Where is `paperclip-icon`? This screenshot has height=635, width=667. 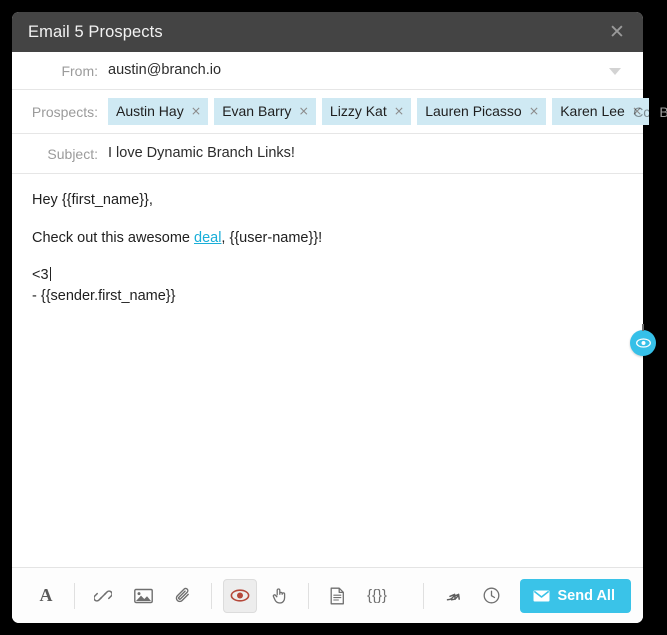 paperclip-icon is located at coordinates (182, 594).